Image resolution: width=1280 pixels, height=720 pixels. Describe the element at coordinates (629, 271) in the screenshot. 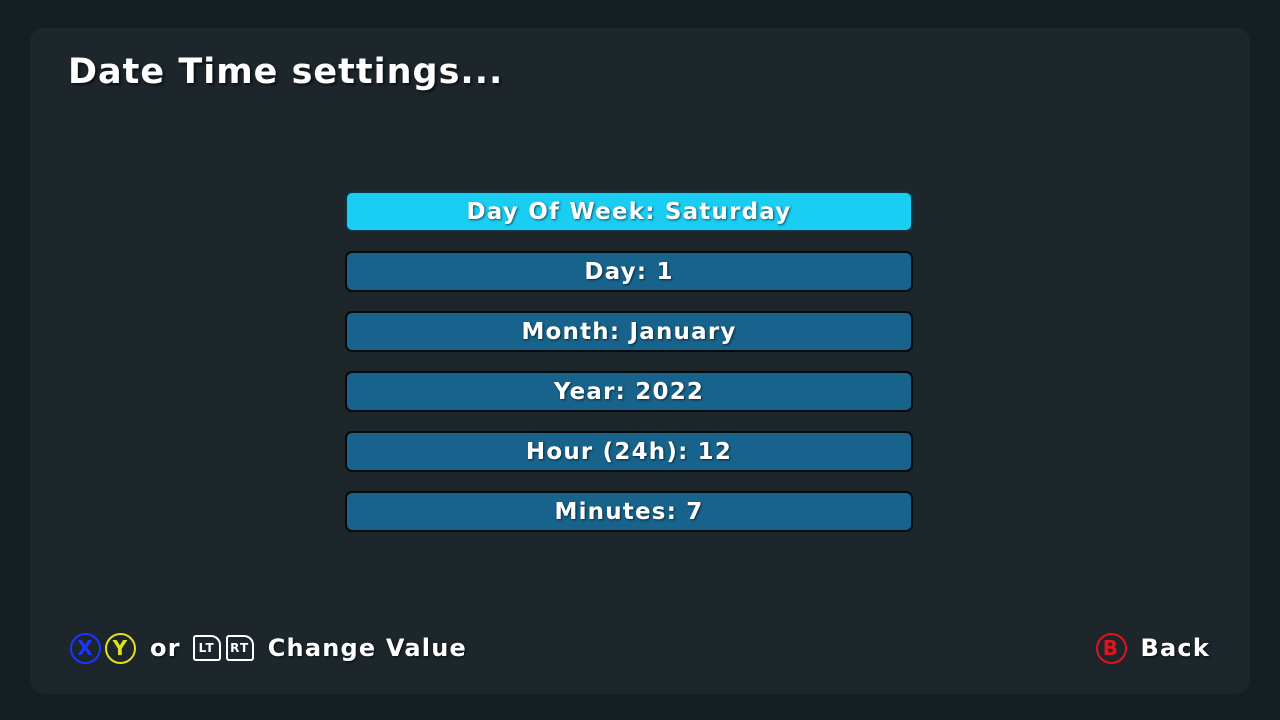

I see `menu-item-day: Day: 1` at that location.